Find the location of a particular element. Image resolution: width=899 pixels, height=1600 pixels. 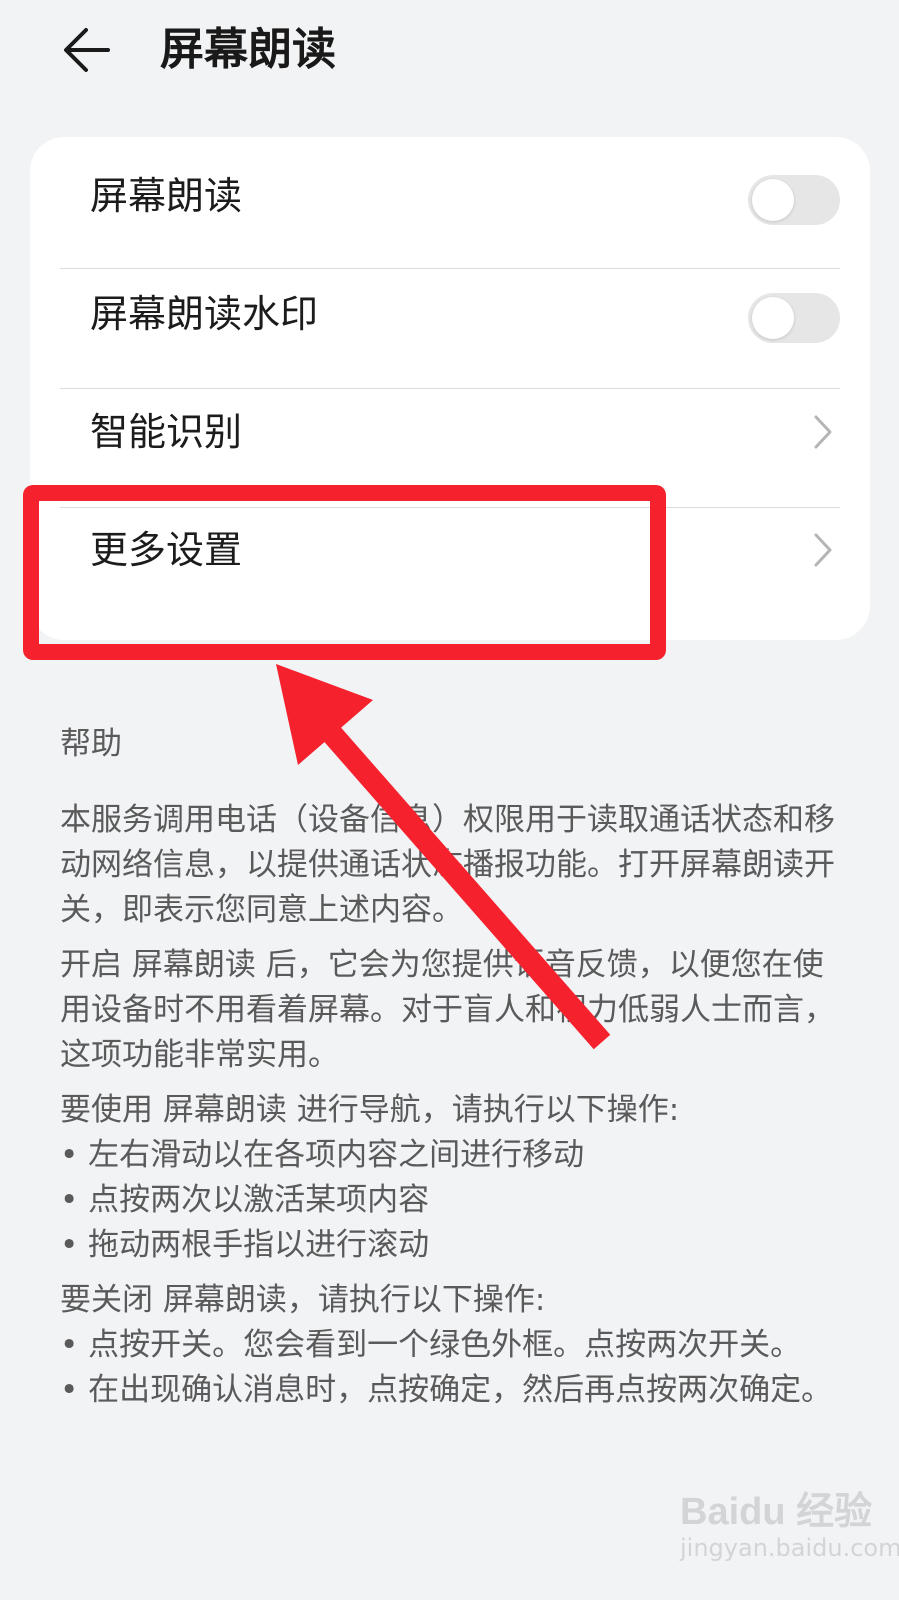

setting-row-watermark: 屏幕朗读水印 is located at coordinates (450, 314).